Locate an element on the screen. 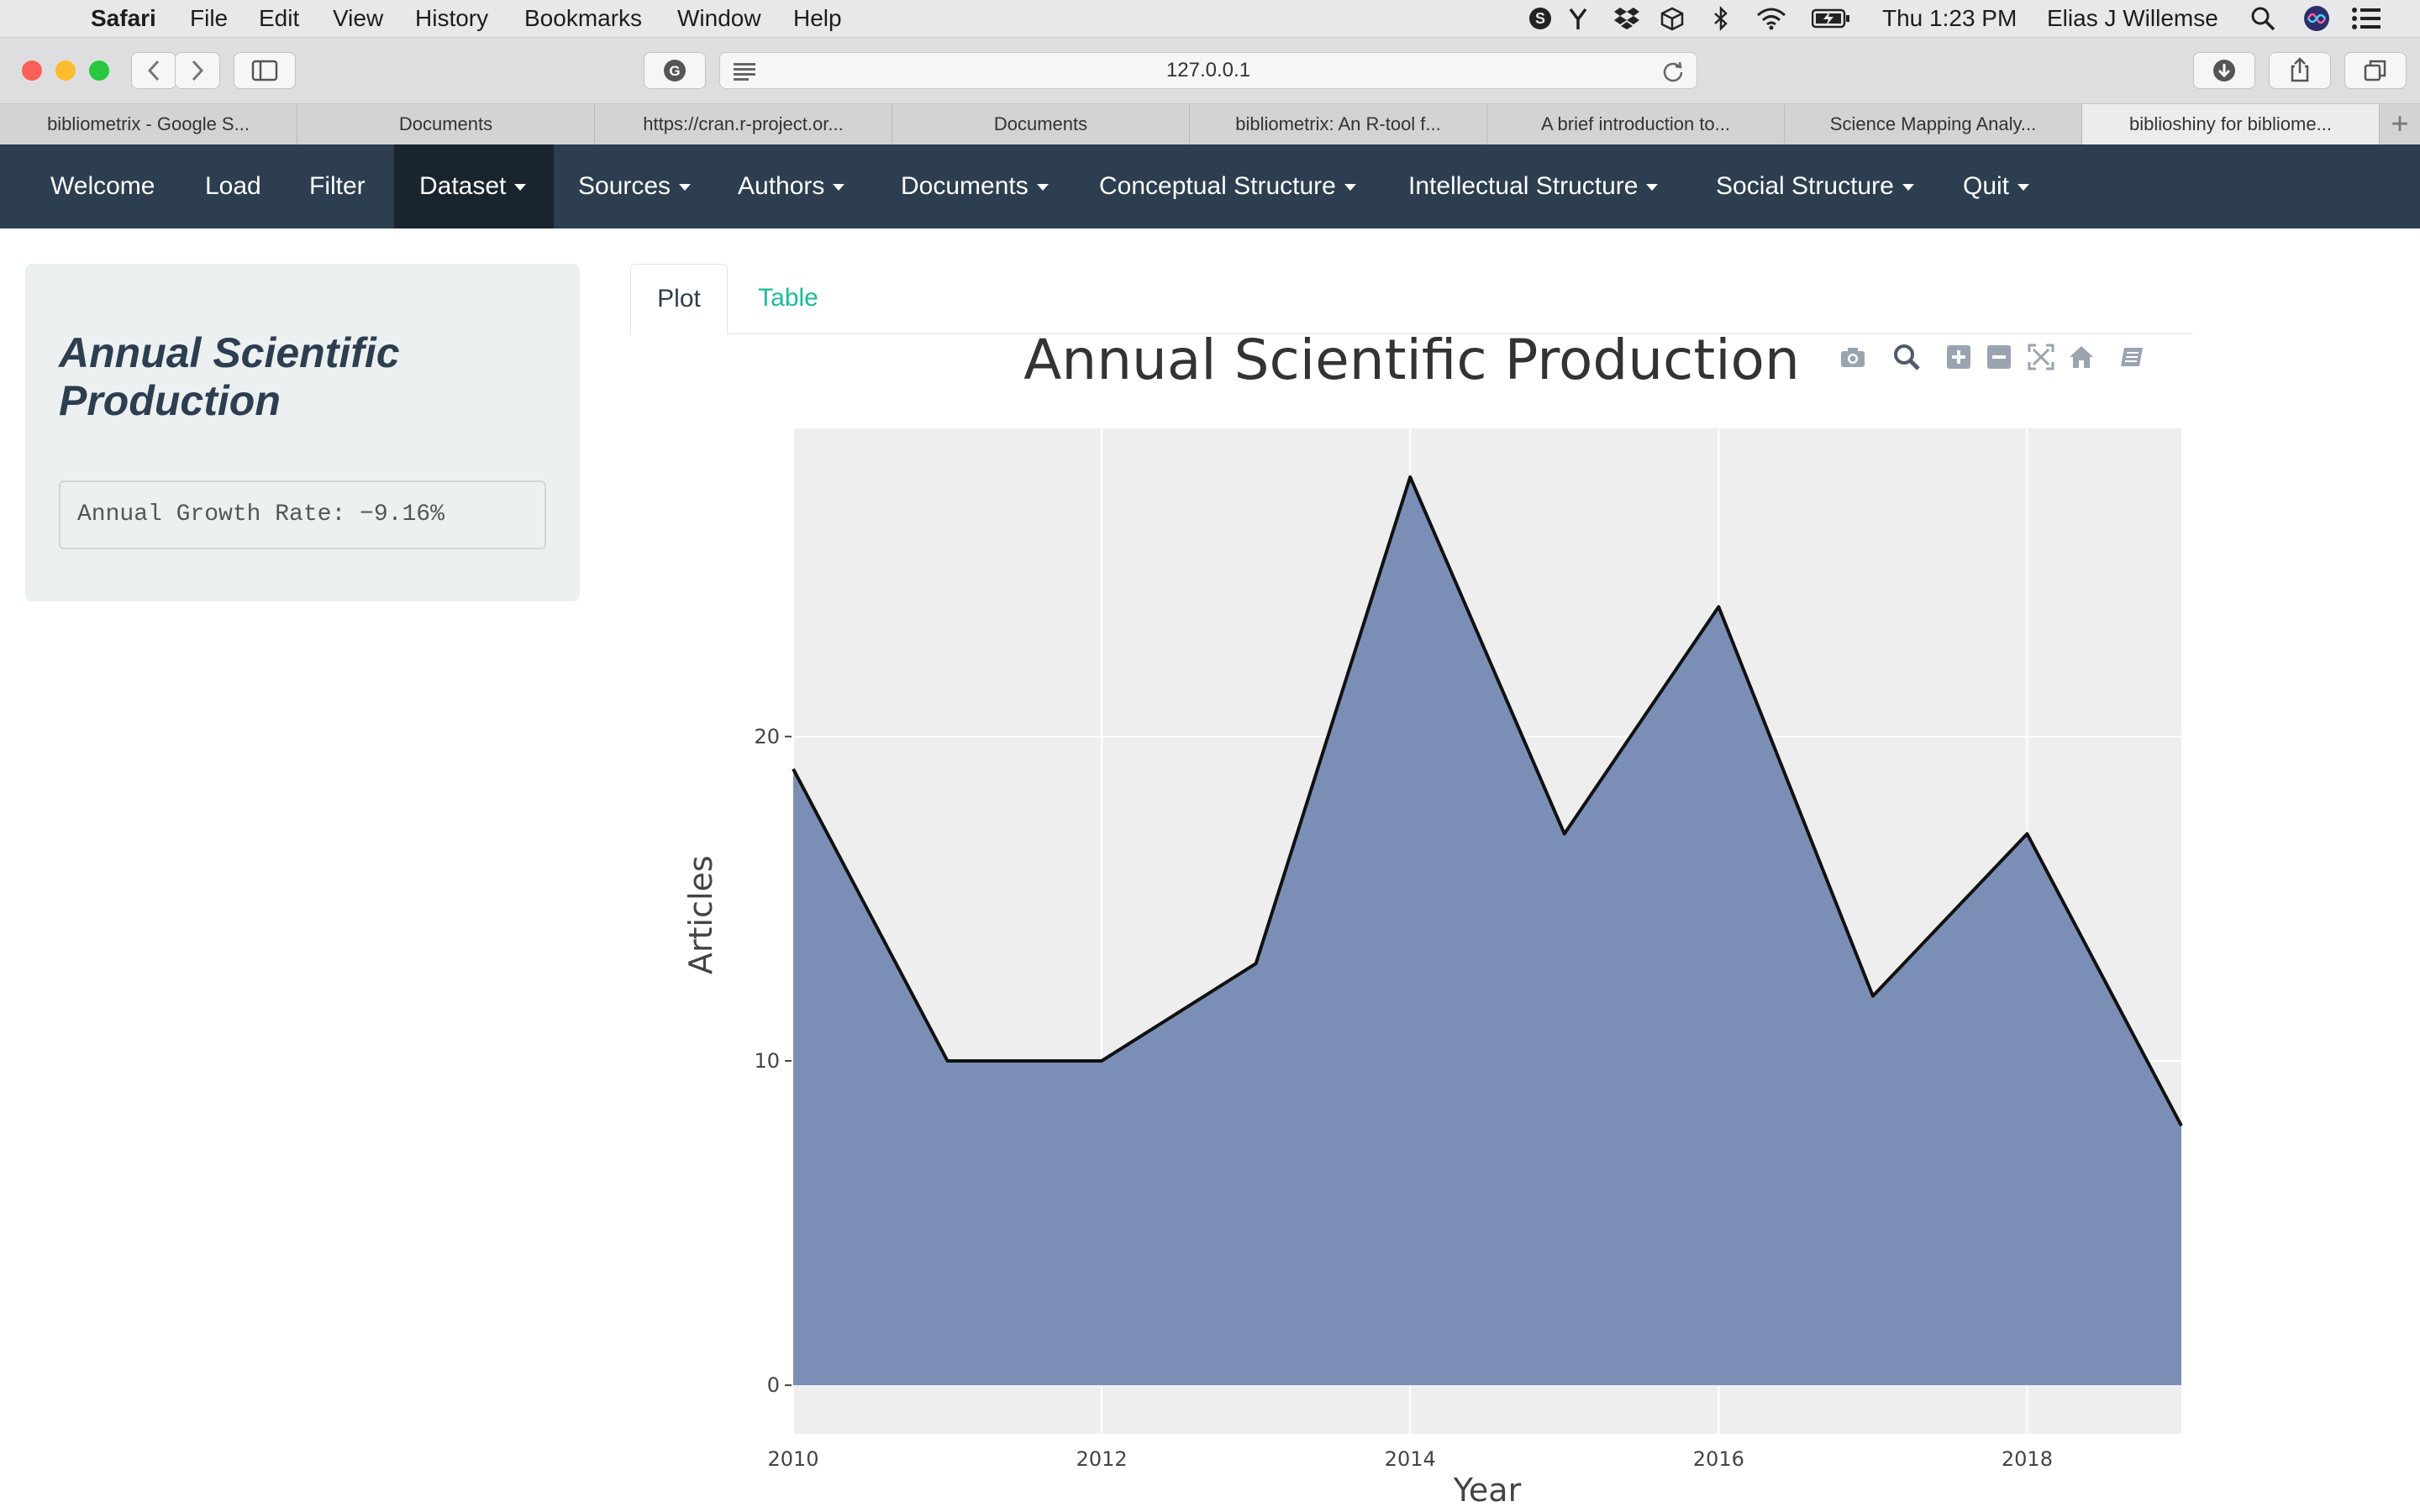 This screenshot has height=1512, width=2420. y-tick-label: 20 is located at coordinates (767, 736).